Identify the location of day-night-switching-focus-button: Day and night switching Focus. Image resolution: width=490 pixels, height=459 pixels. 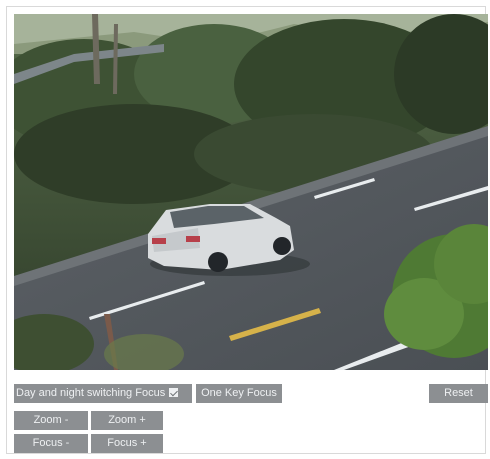
(103, 393).